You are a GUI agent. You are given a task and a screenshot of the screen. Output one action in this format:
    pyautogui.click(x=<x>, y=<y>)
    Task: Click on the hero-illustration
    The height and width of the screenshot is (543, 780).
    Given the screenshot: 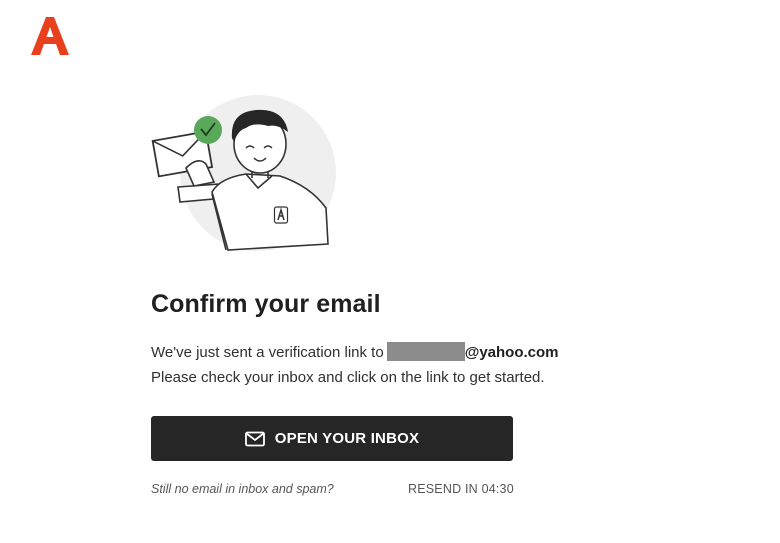 What is the action you would take?
    pyautogui.click(x=245, y=175)
    